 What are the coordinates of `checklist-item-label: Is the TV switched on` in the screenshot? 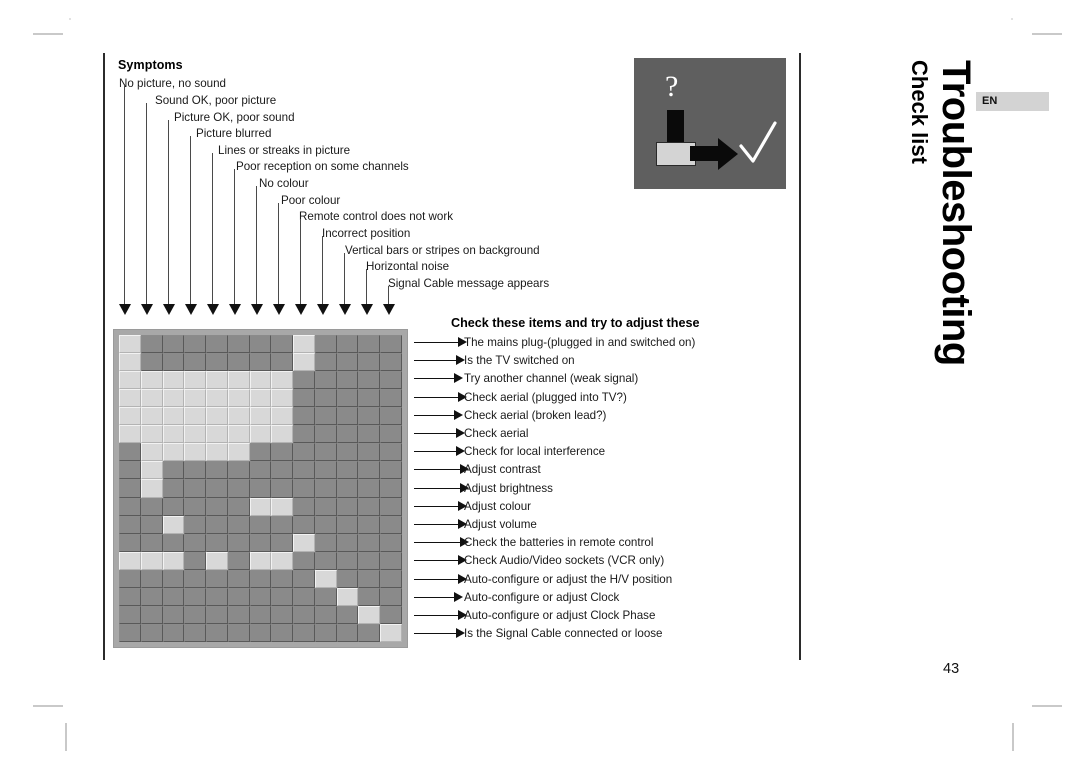 It's located at (519, 361).